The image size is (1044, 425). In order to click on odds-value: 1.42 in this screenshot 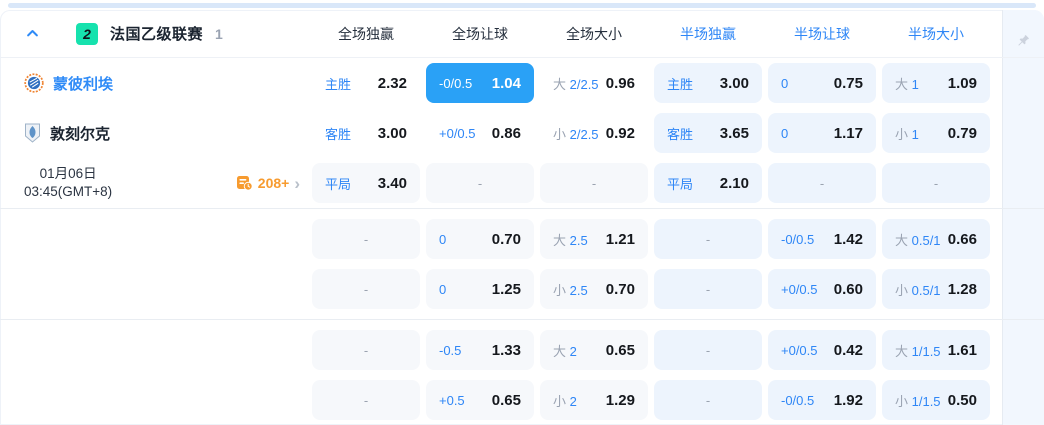, I will do `click(848, 239)`.